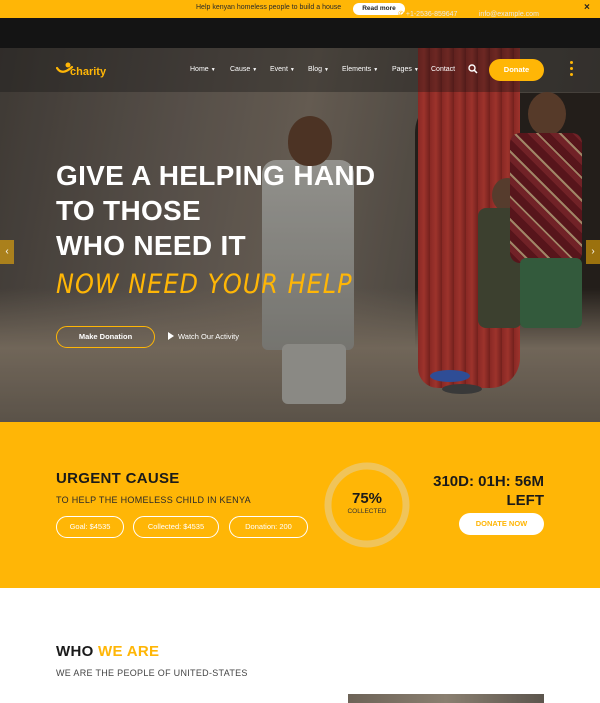 The width and height of the screenshot is (600, 703). What do you see at coordinates (152, 673) in the screenshot?
I see `who-we-are-subtitle: WE ARE THE PEOPLE OF UNITED-STATES` at bounding box center [152, 673].